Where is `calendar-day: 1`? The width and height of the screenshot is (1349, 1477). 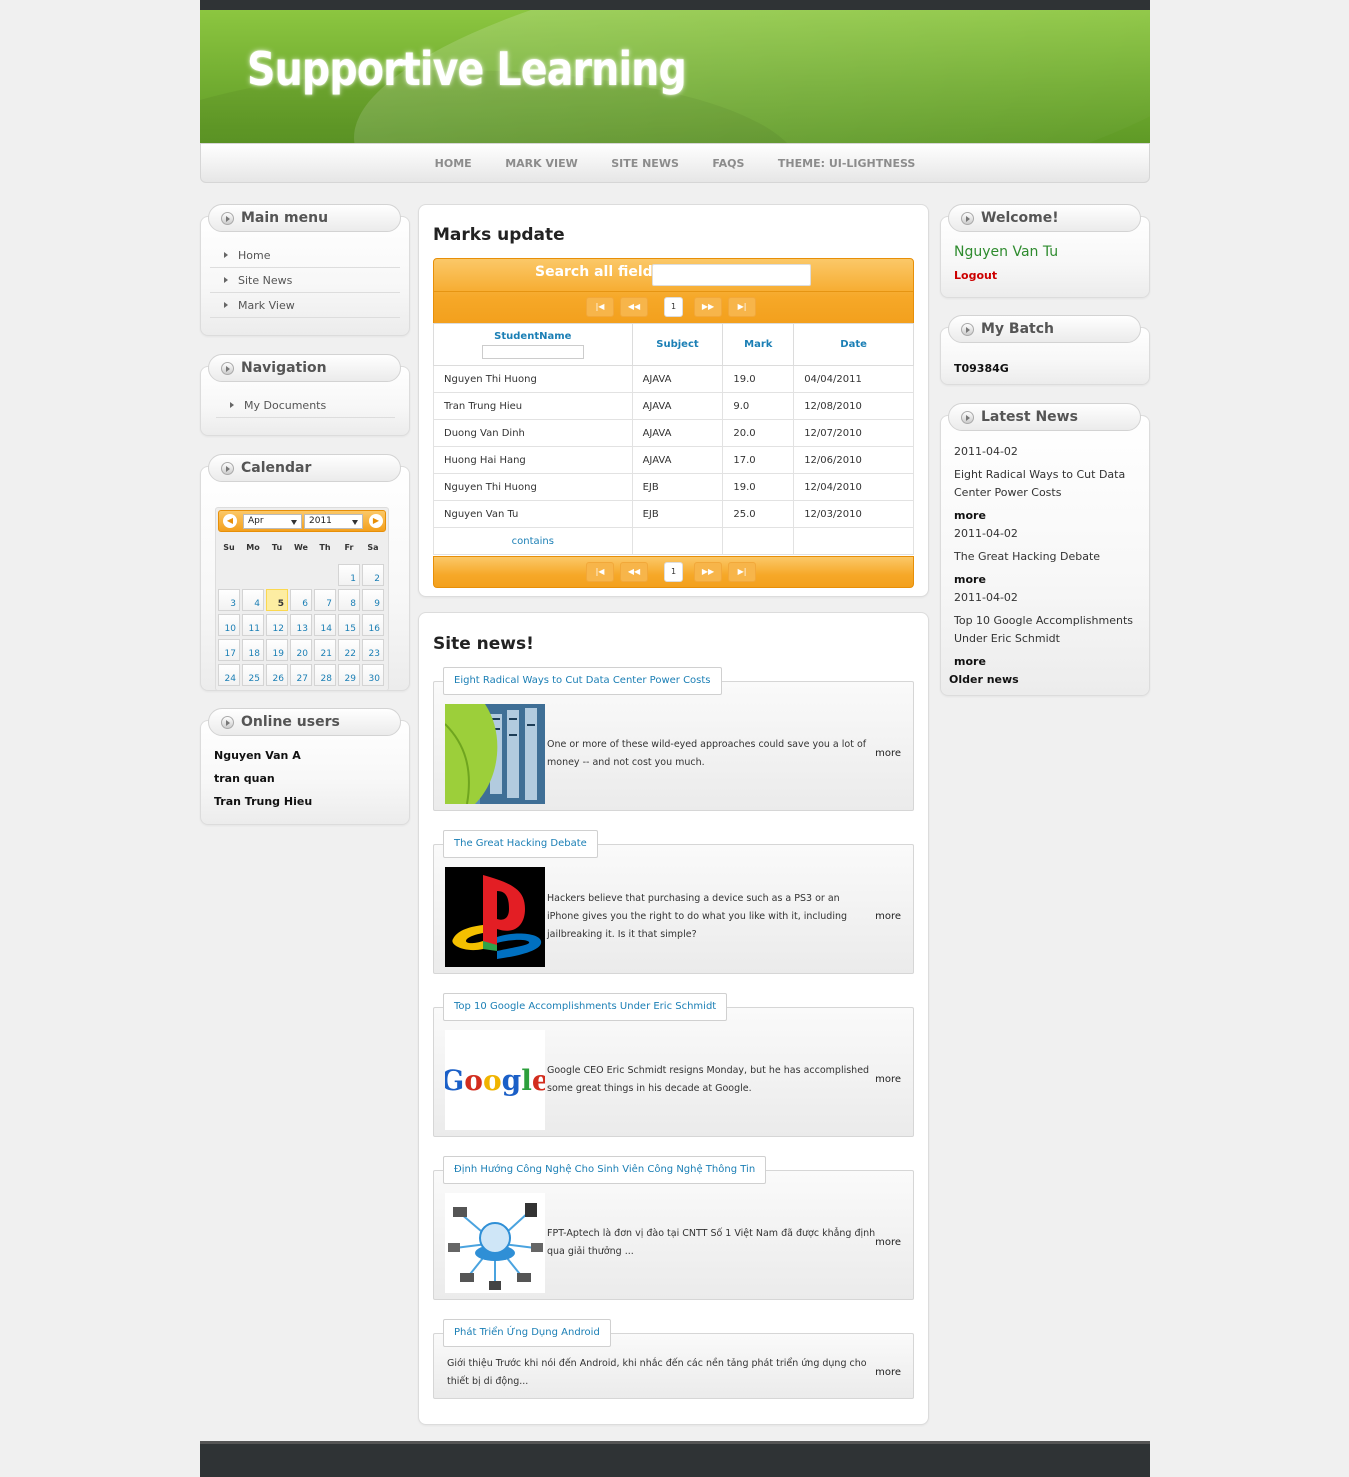 calendar-day: 1 is located at coordinates (349, 575).